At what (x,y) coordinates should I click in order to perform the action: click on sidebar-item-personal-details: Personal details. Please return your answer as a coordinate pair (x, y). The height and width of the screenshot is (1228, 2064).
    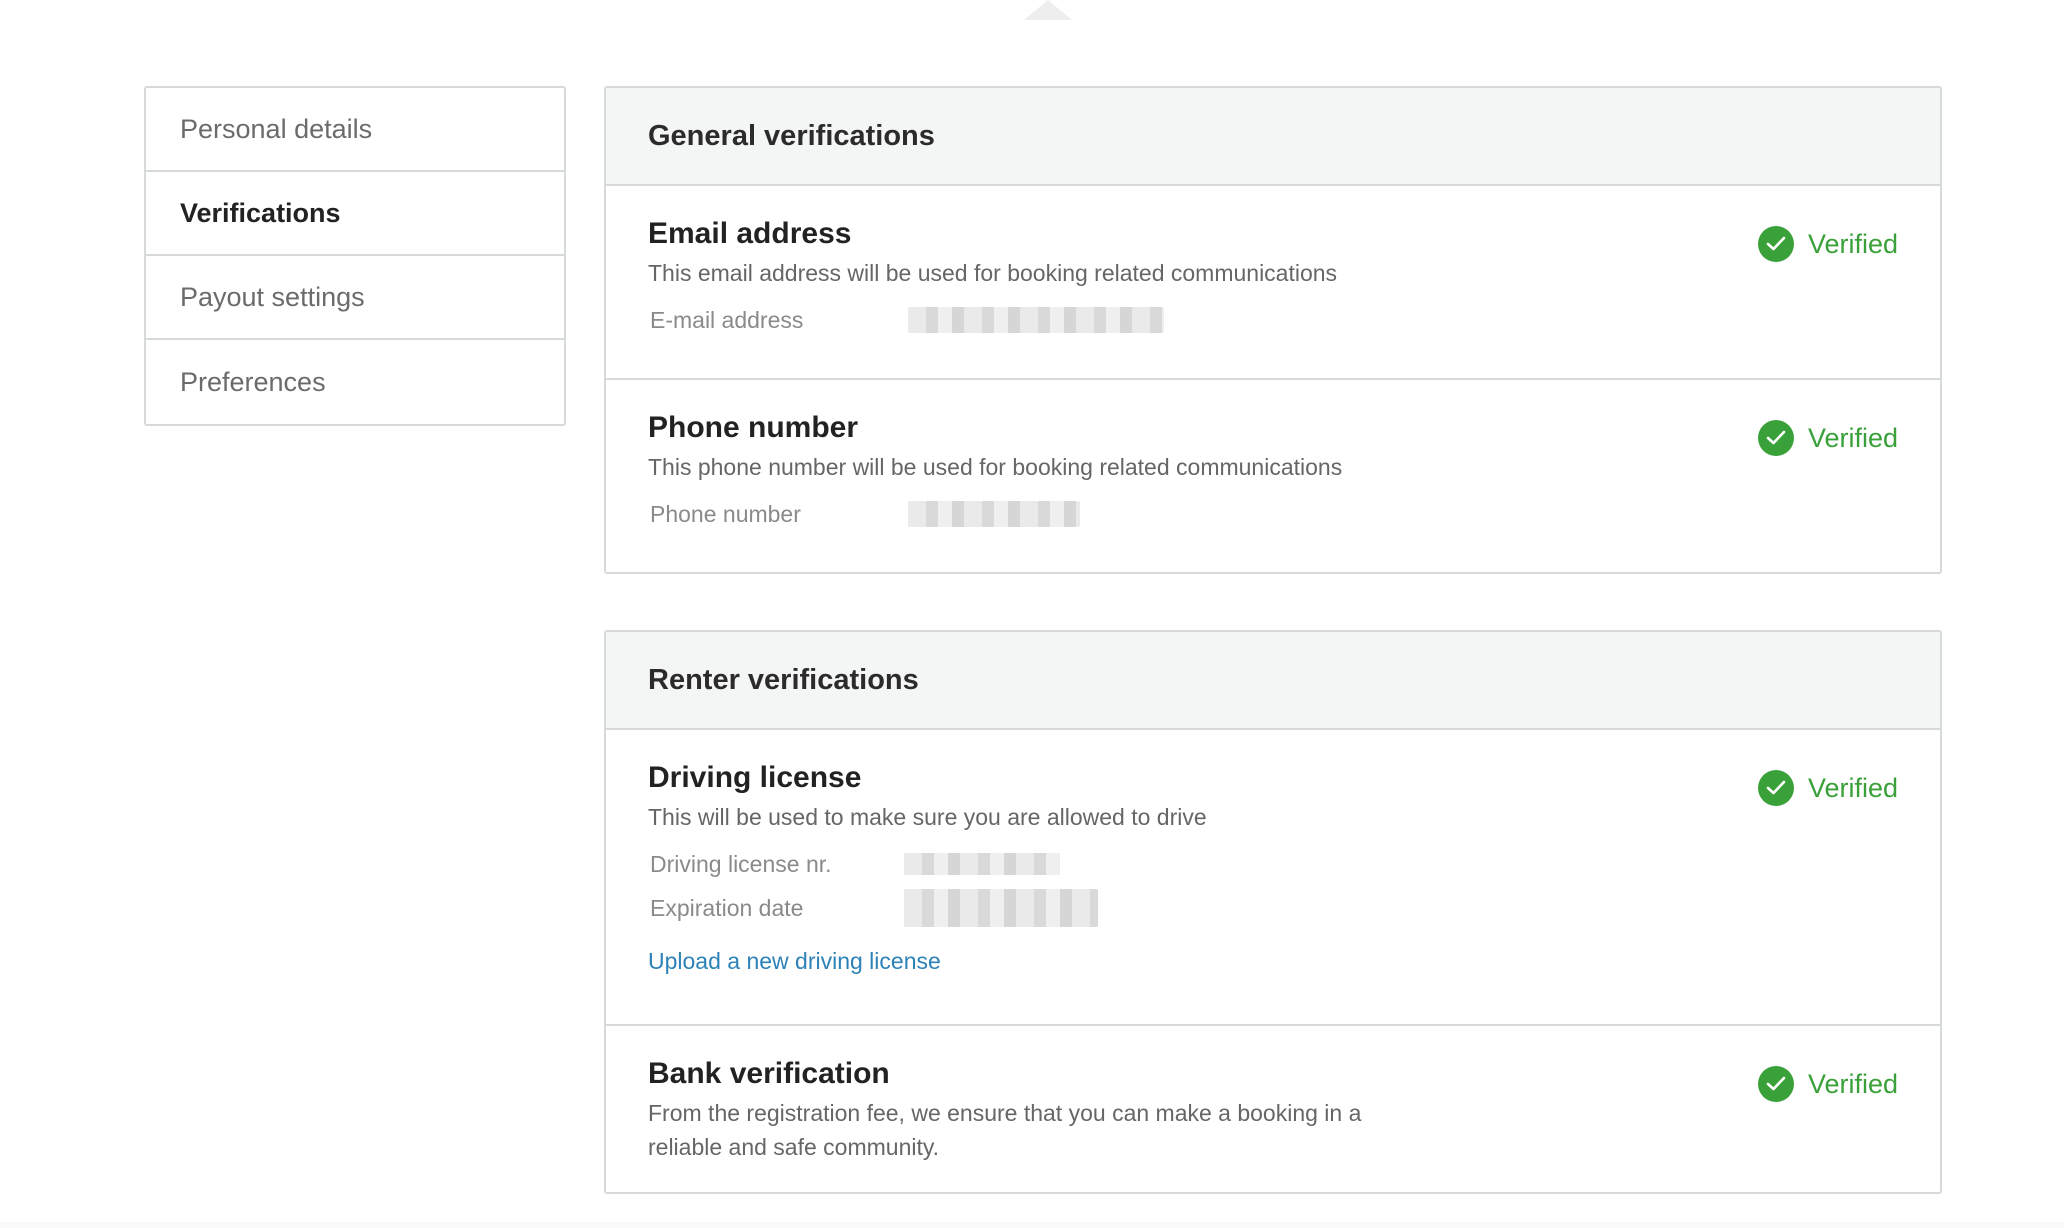
    Looking at the image, I should click on (355, 130).